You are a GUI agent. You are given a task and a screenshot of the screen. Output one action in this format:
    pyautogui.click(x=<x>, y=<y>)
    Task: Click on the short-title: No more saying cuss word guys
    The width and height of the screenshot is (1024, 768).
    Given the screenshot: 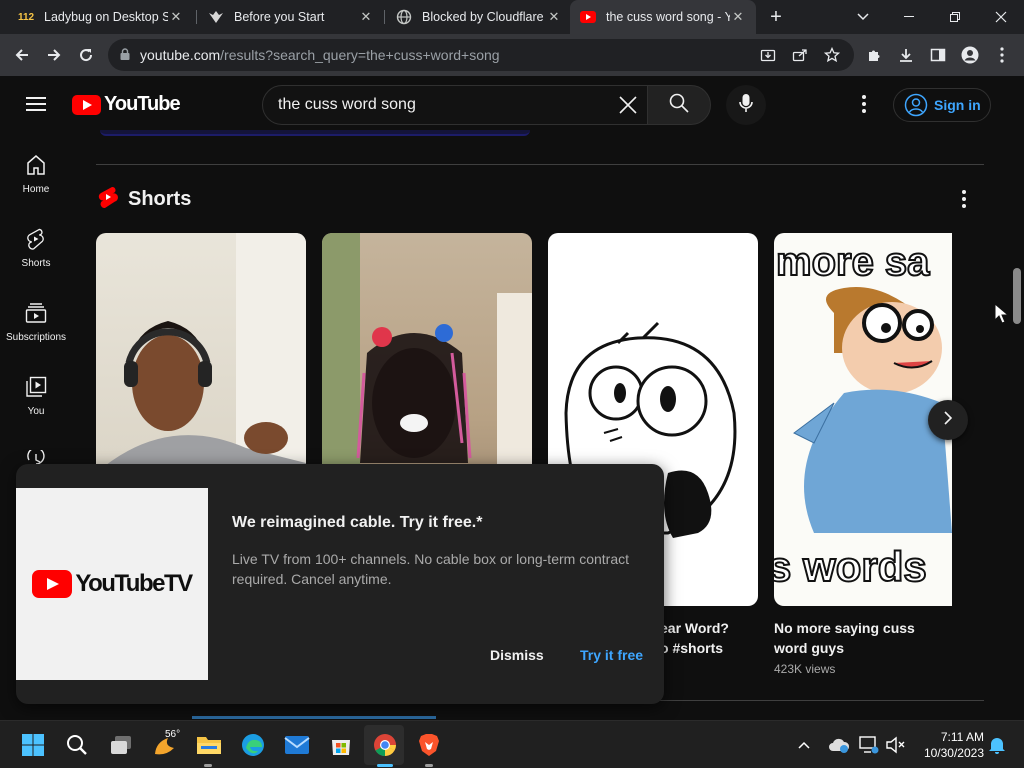 What is the action you would take?
    pyautogui.click(x=863, y=638)
    